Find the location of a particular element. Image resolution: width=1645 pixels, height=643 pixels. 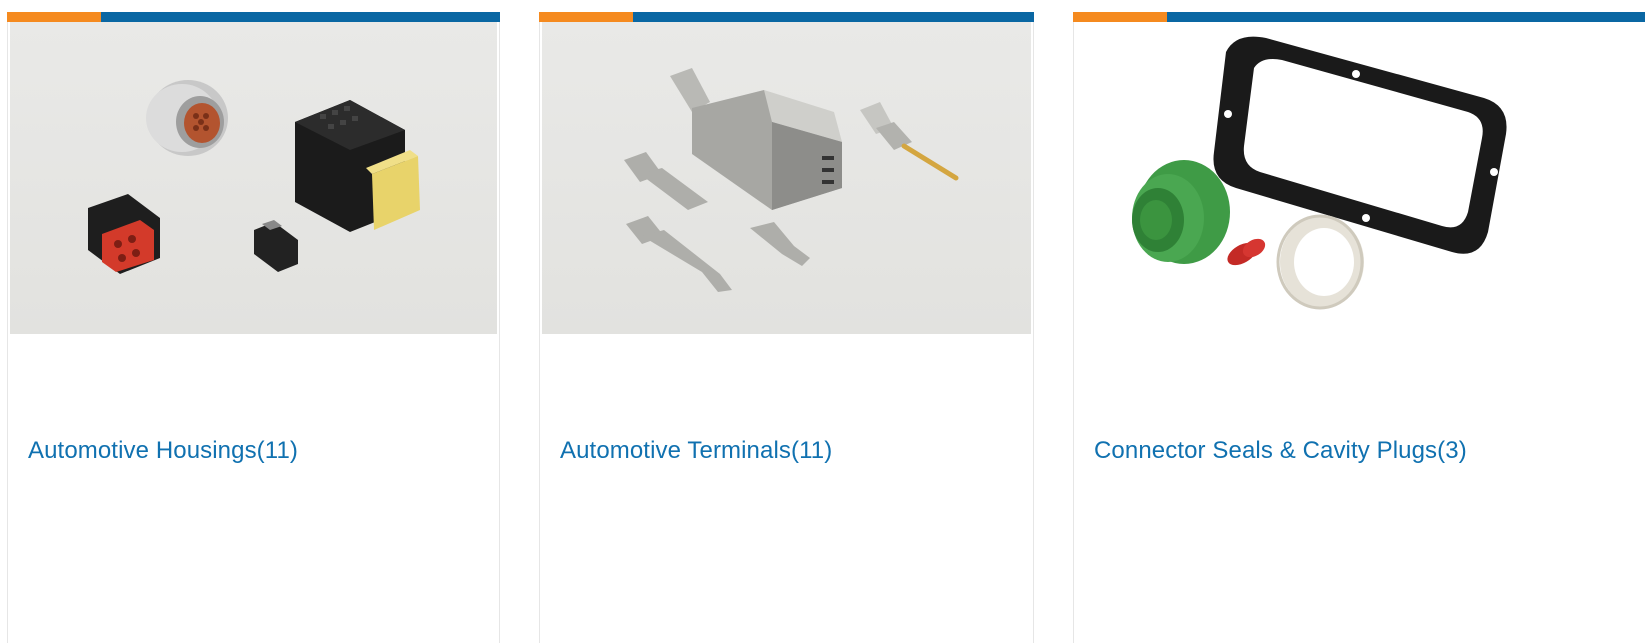

gold-pin-terminal-icon is located at coordinates (909, 141).